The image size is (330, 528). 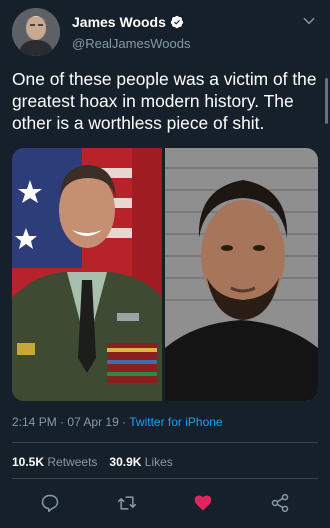 I want to click on tweet-meta: 2:14 PM · 07 Apr 19 · Twitter for iPhone, so click(x=117, y=422).